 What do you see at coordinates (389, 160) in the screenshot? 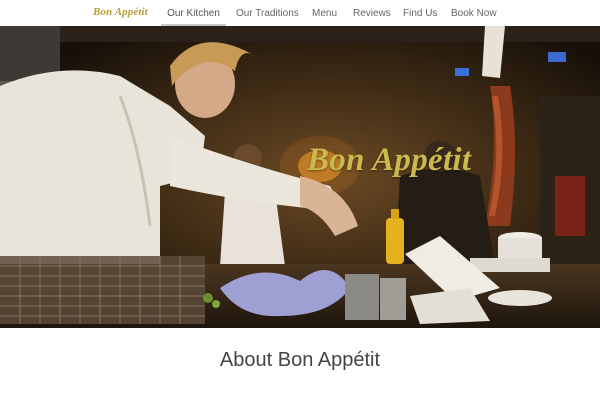
I see `hero-title: Bon Appétit` at bounding box center [389, 160].